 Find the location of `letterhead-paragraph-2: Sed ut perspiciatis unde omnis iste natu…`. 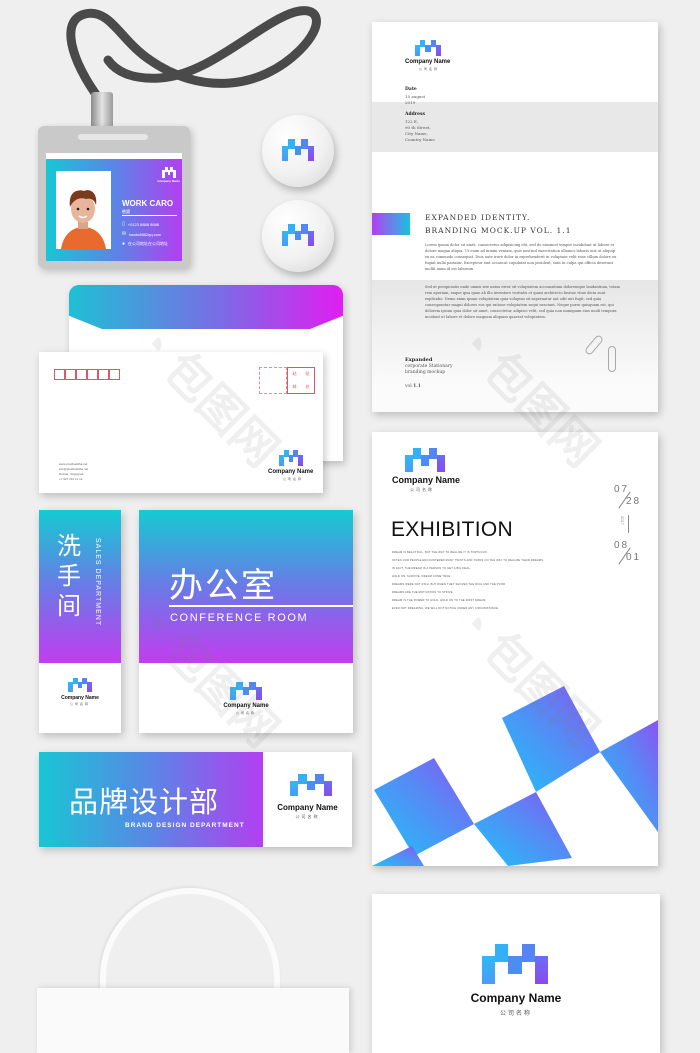

letterhead-paragraph-2: Sed ut perspiciatis unde omnis iste natu… is located at coordinates (522, 302).